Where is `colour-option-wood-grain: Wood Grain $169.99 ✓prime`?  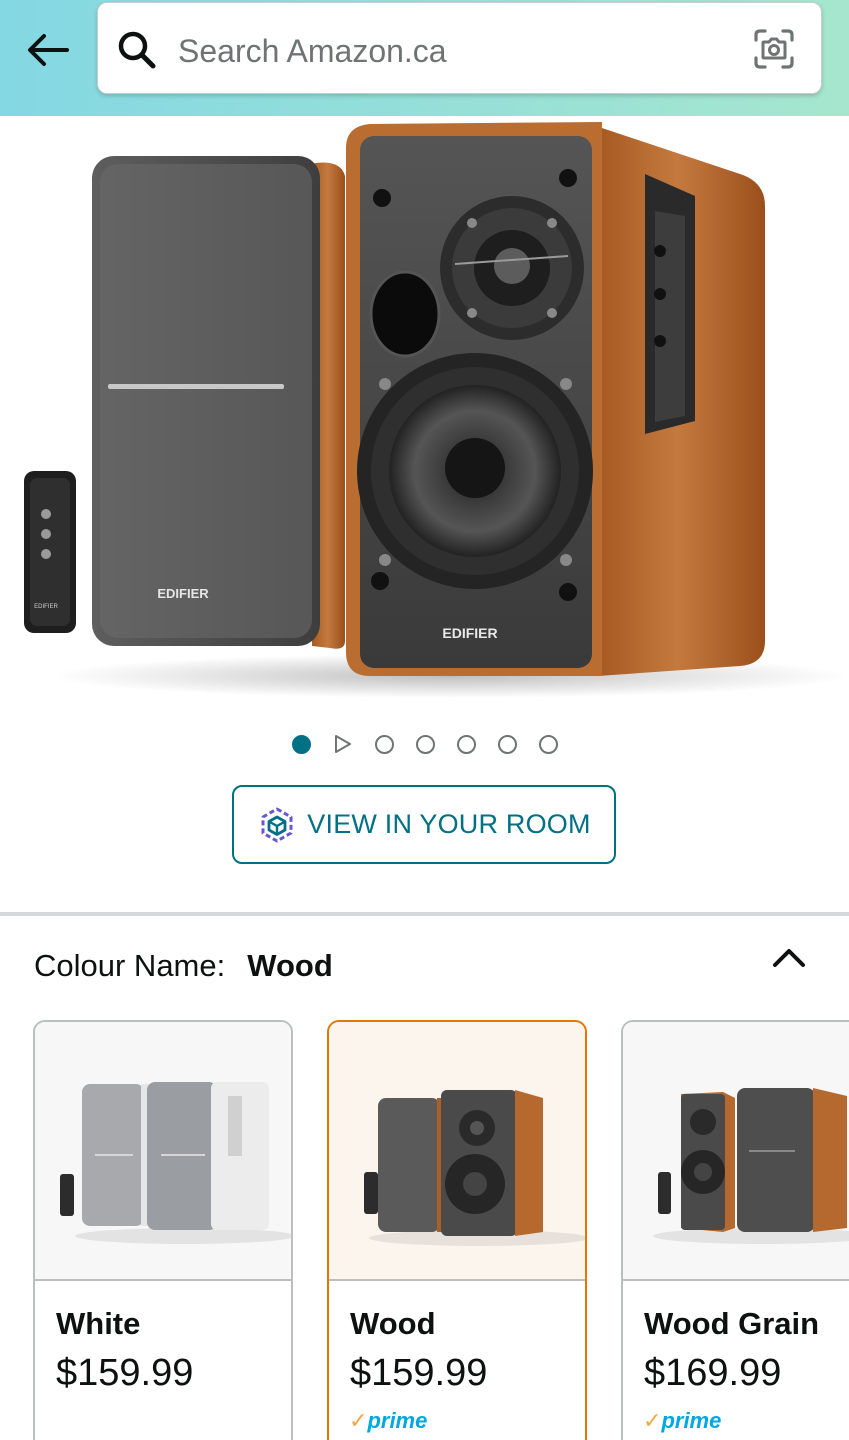
colour-option-wood-grain: Wood Grain $169.99 ✓prime is located at coordinates (735, 1230).